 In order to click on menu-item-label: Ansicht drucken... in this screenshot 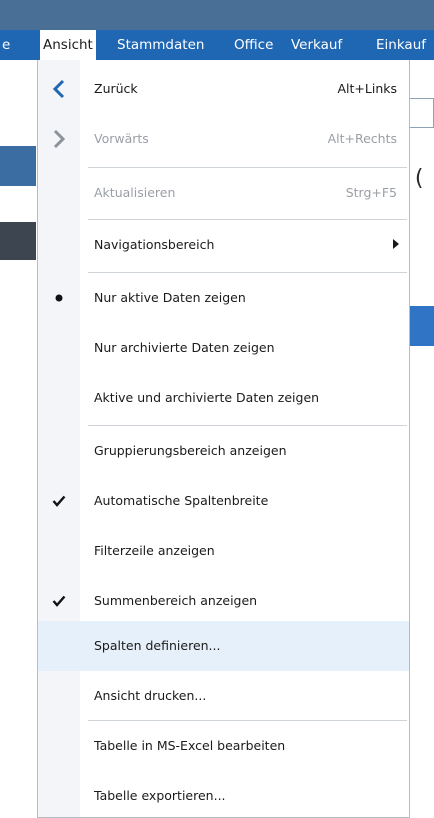, I will do `click(150, 695)`.